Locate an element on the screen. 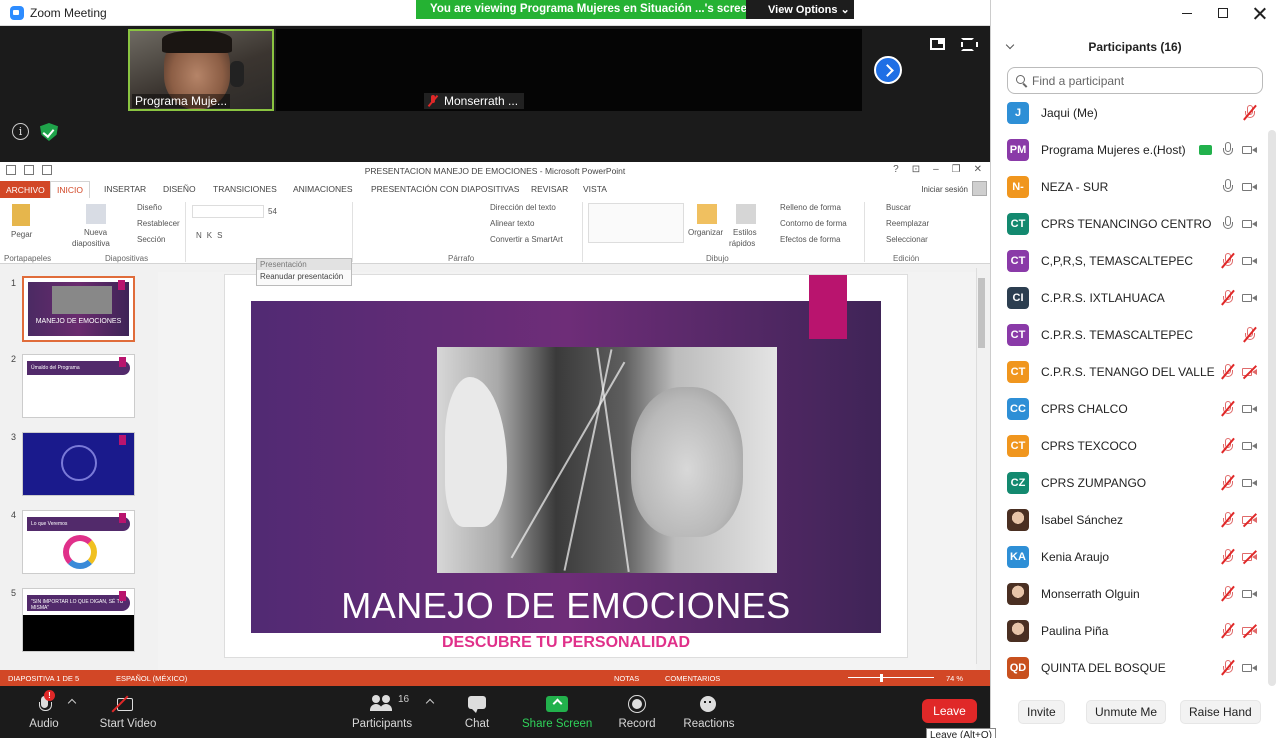  thumb-title-bar: Ümaldo del Programa is located at coordinates (78, 368).